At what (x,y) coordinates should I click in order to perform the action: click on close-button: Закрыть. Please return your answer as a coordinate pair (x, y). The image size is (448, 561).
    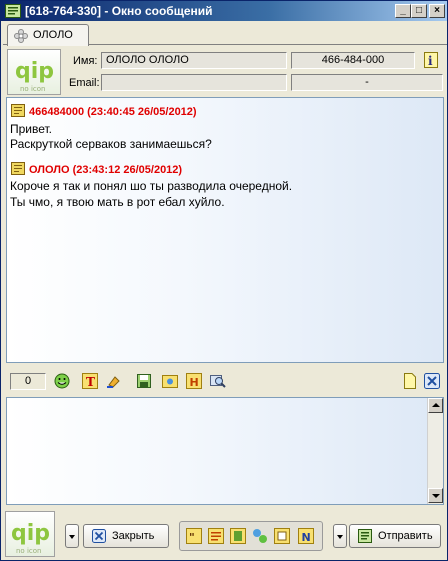
    Looking at the image, I should click on (126, 536).